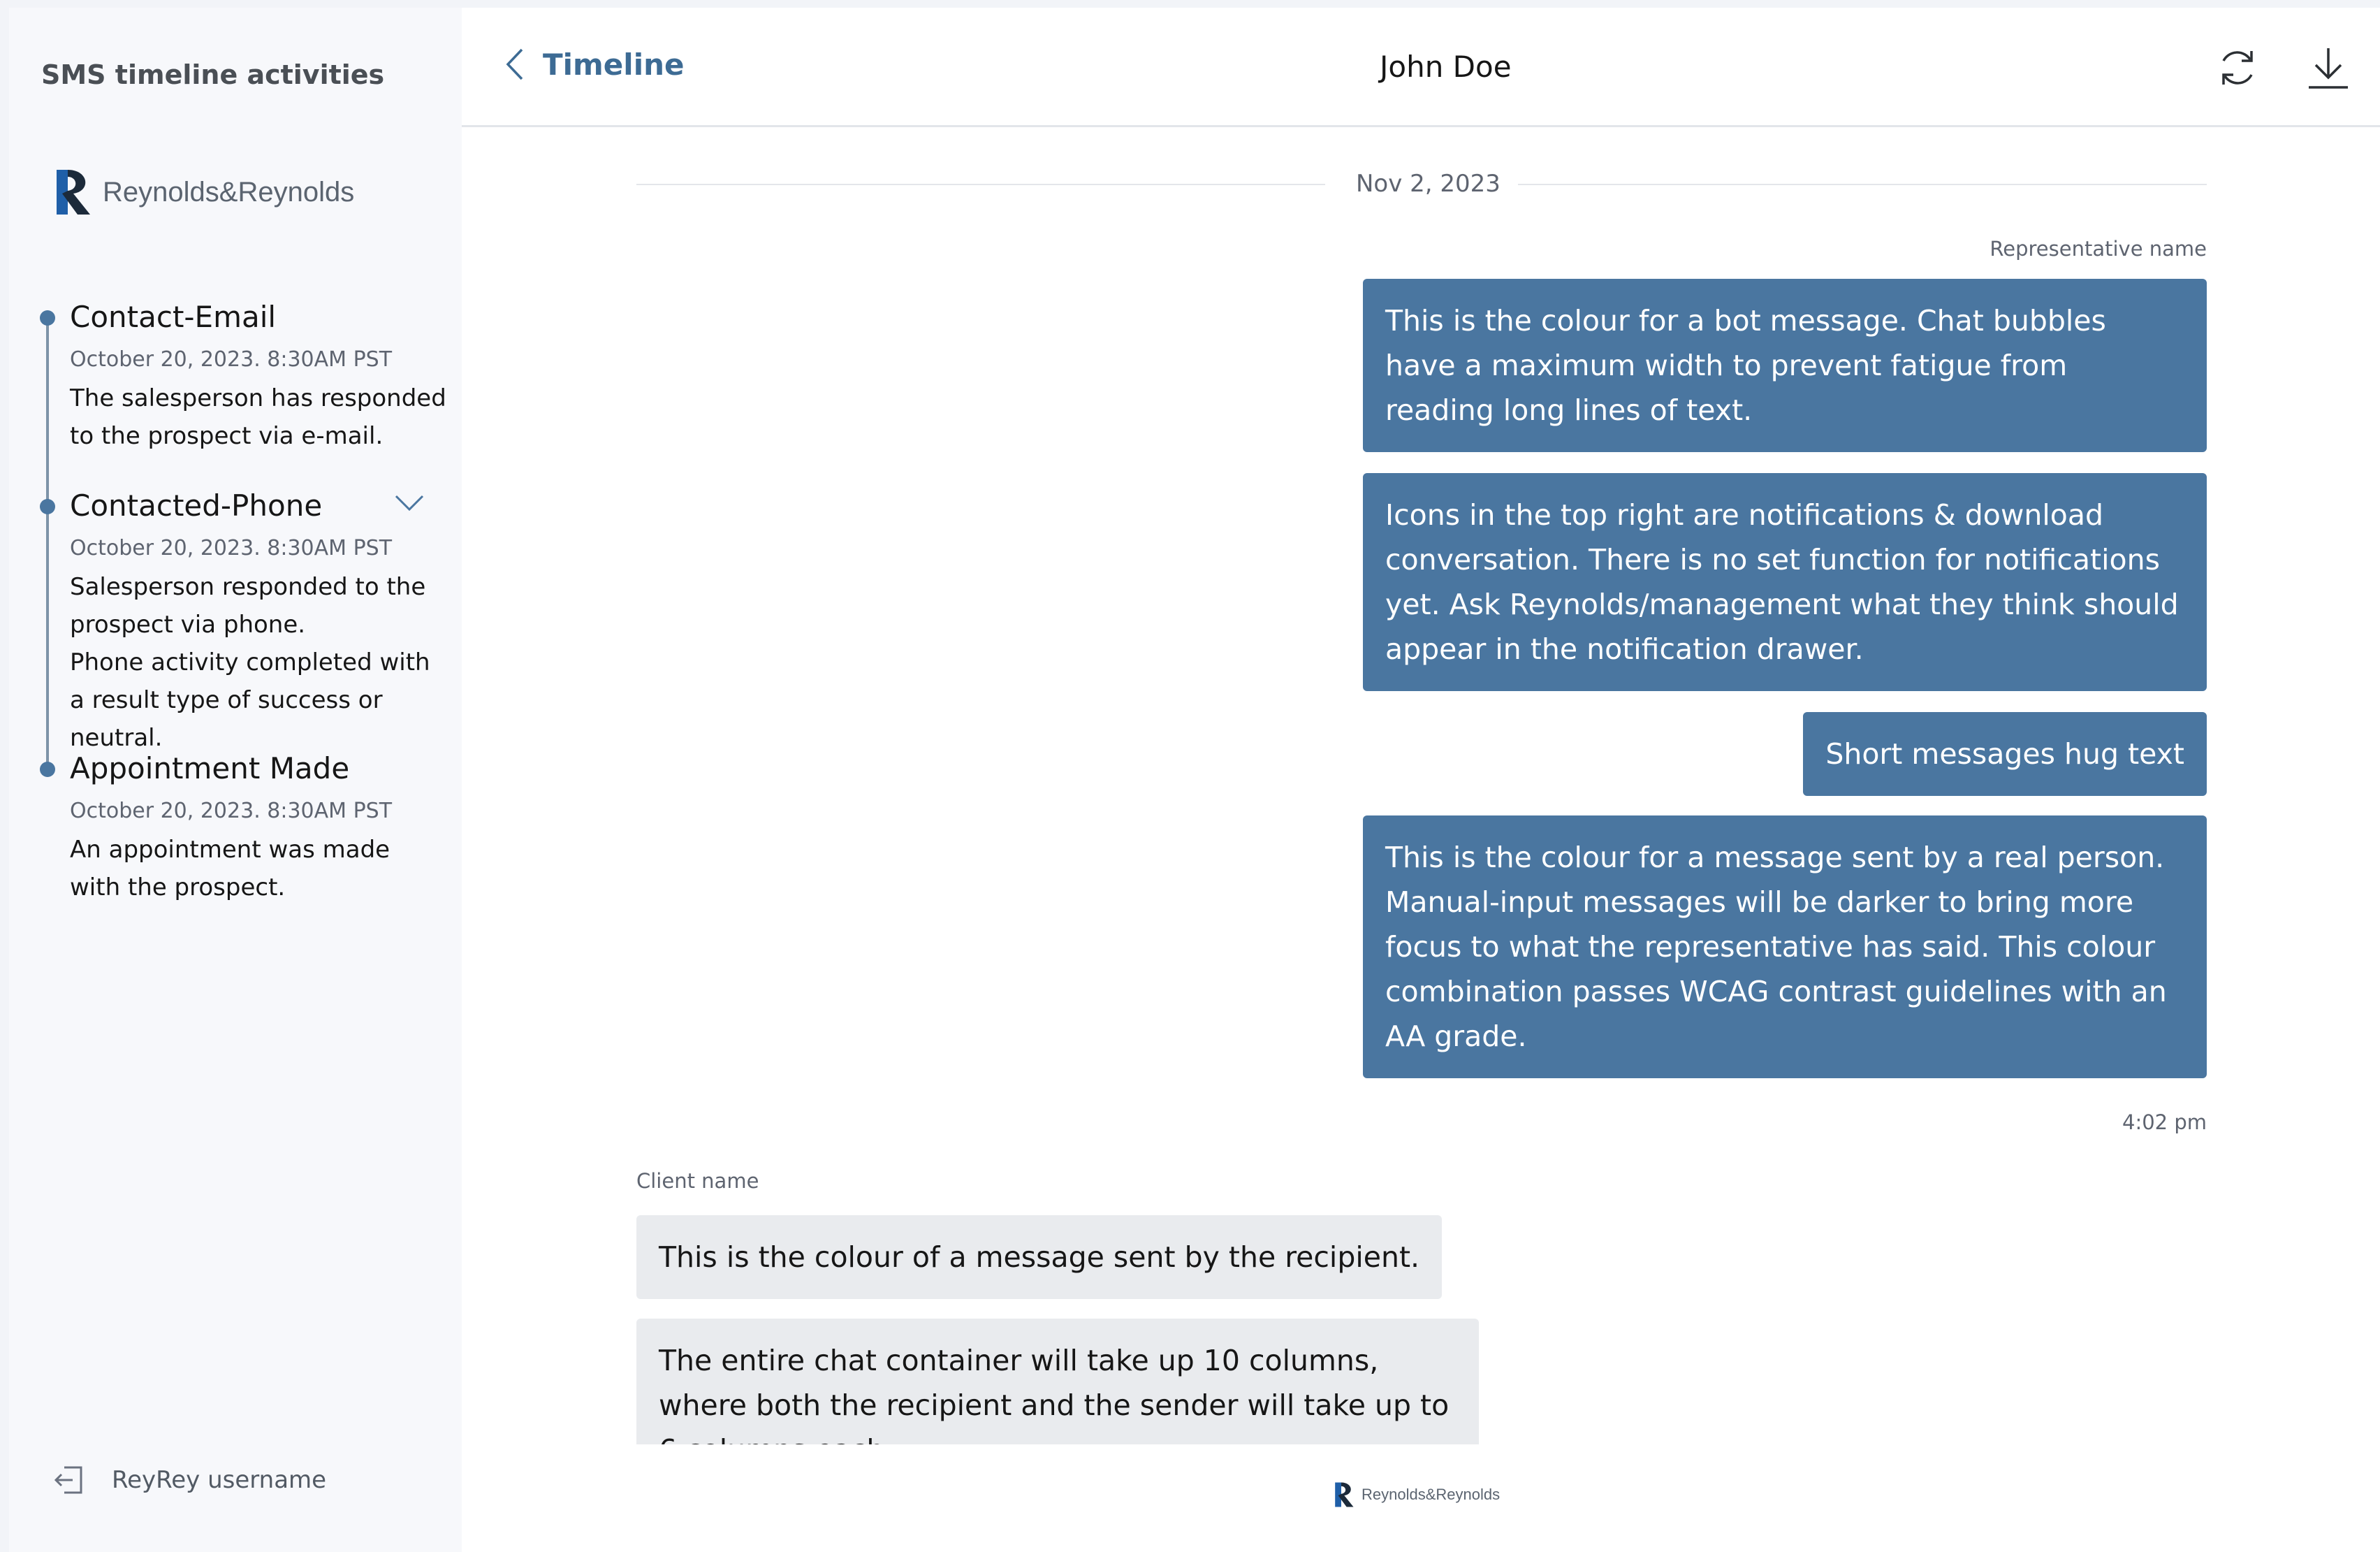  Describe the element at coordinates (1431, 1494) in the screenshot. I see `footer-logo-wordmark: Reynolds&Reynolds` at that location.